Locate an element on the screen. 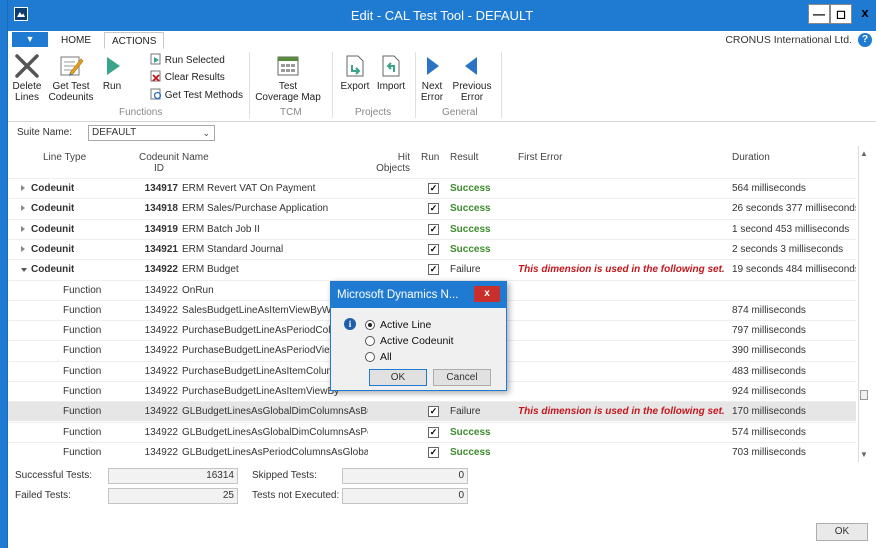 This screenshot has height=548, width=876. ok-button: OK is located at coordinates (842, 532).